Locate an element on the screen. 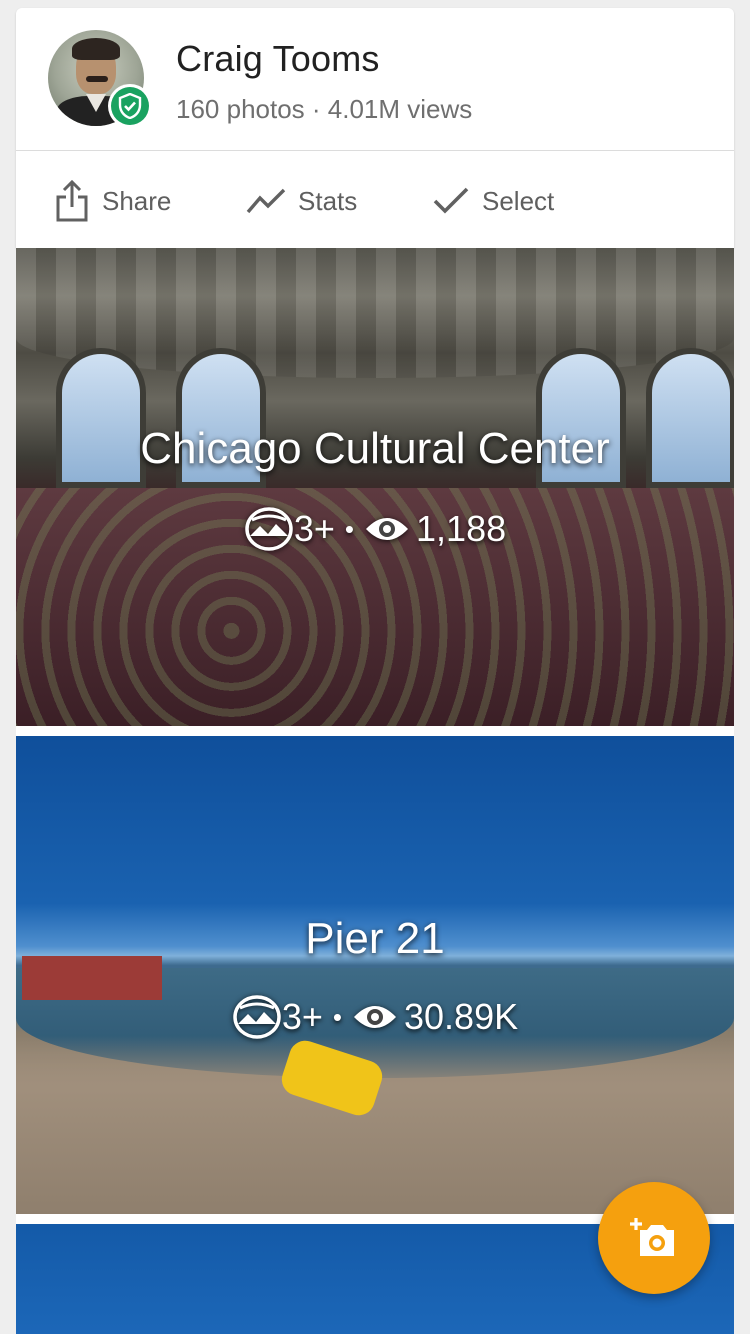 The image size is (750, 1334). select-button: Select is located at coordinates (493, 201).